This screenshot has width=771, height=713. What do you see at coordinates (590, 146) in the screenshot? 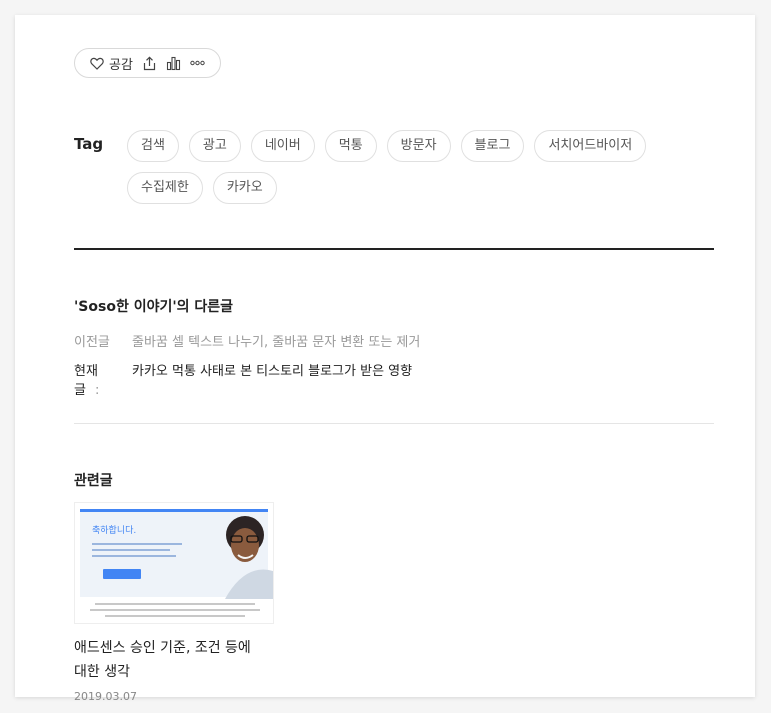
I see `tag-chip: 서치어드바이저` at bounding box center [590, 146].